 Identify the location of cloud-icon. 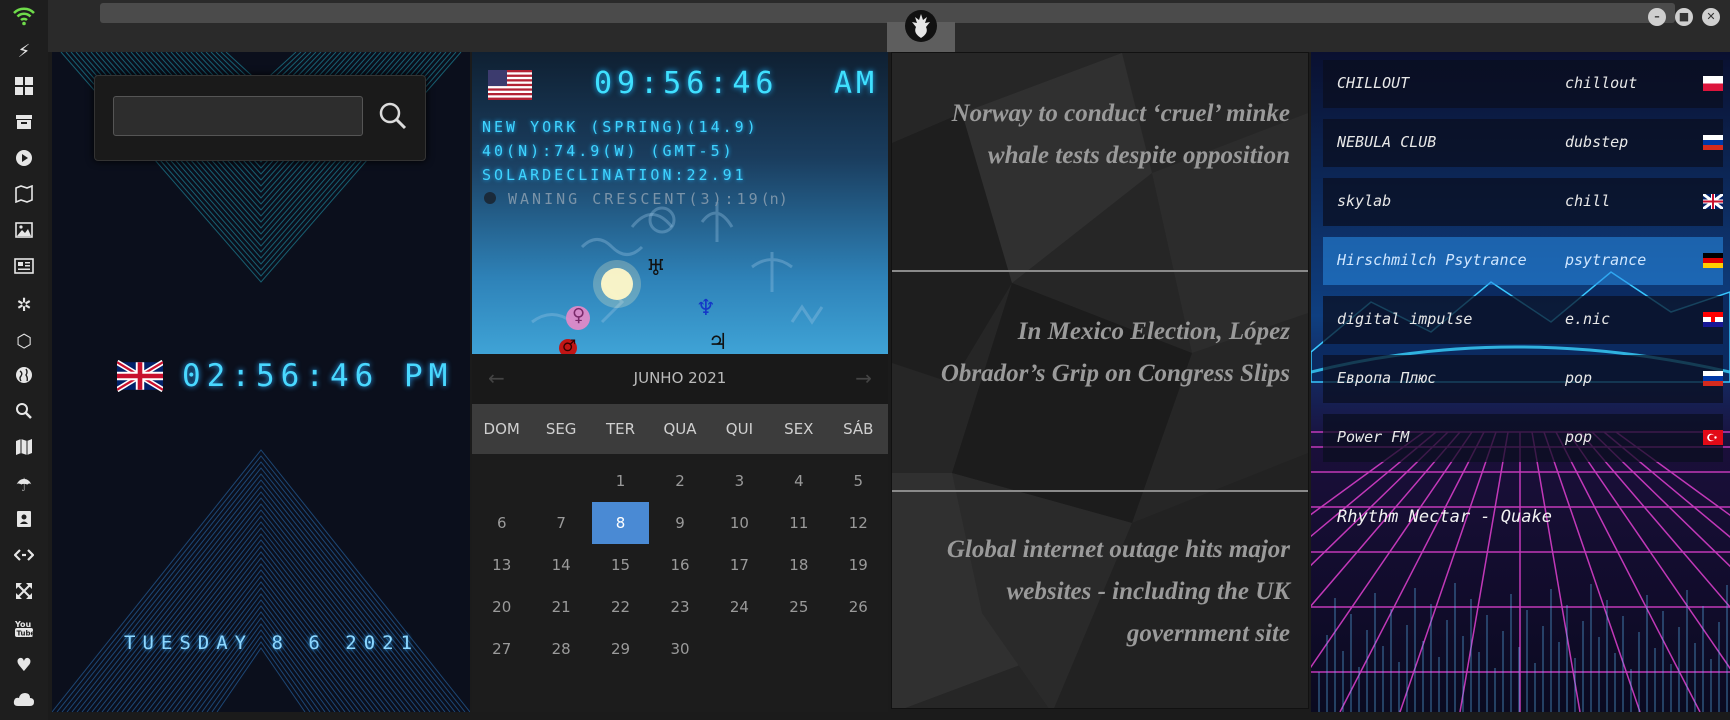
(24, 702).